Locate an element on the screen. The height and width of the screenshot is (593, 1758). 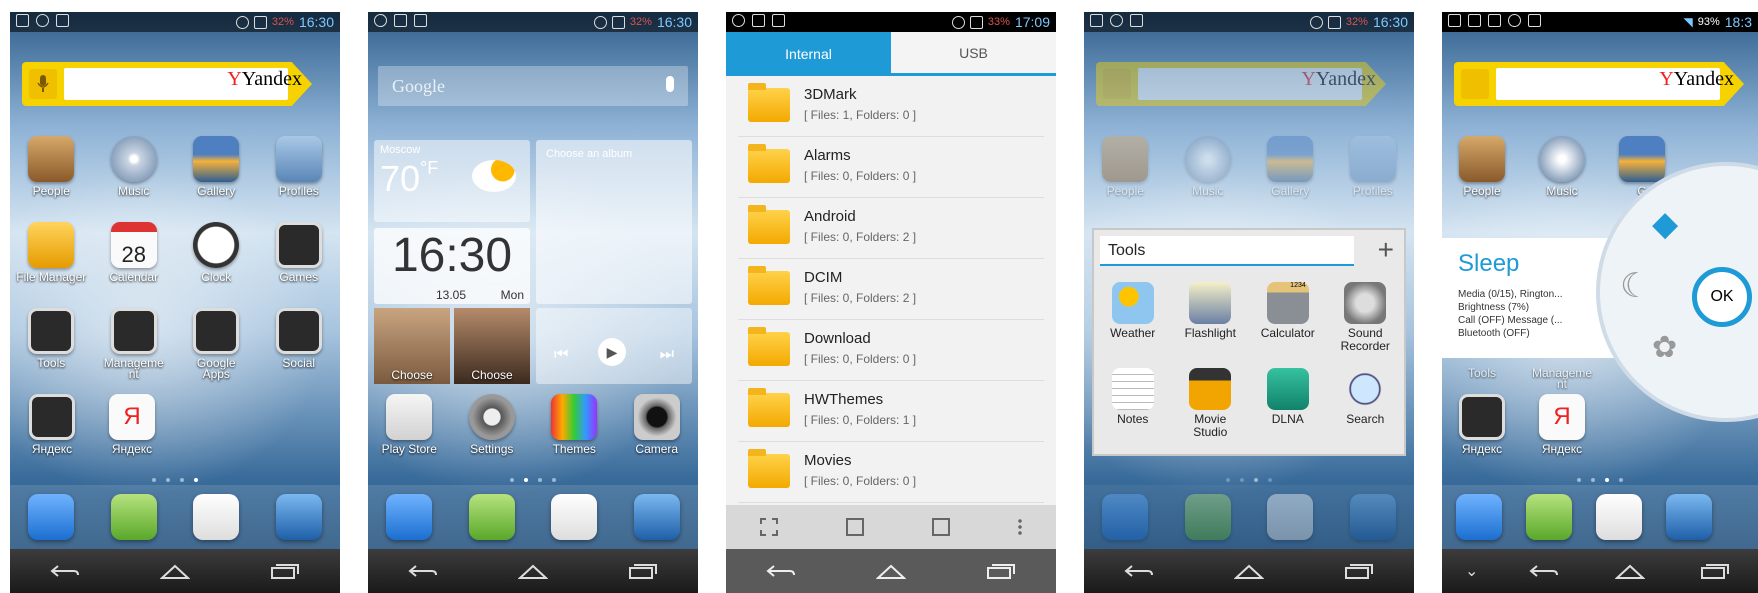
folder-title-input: Tools is located at coordinates (1227, 251).